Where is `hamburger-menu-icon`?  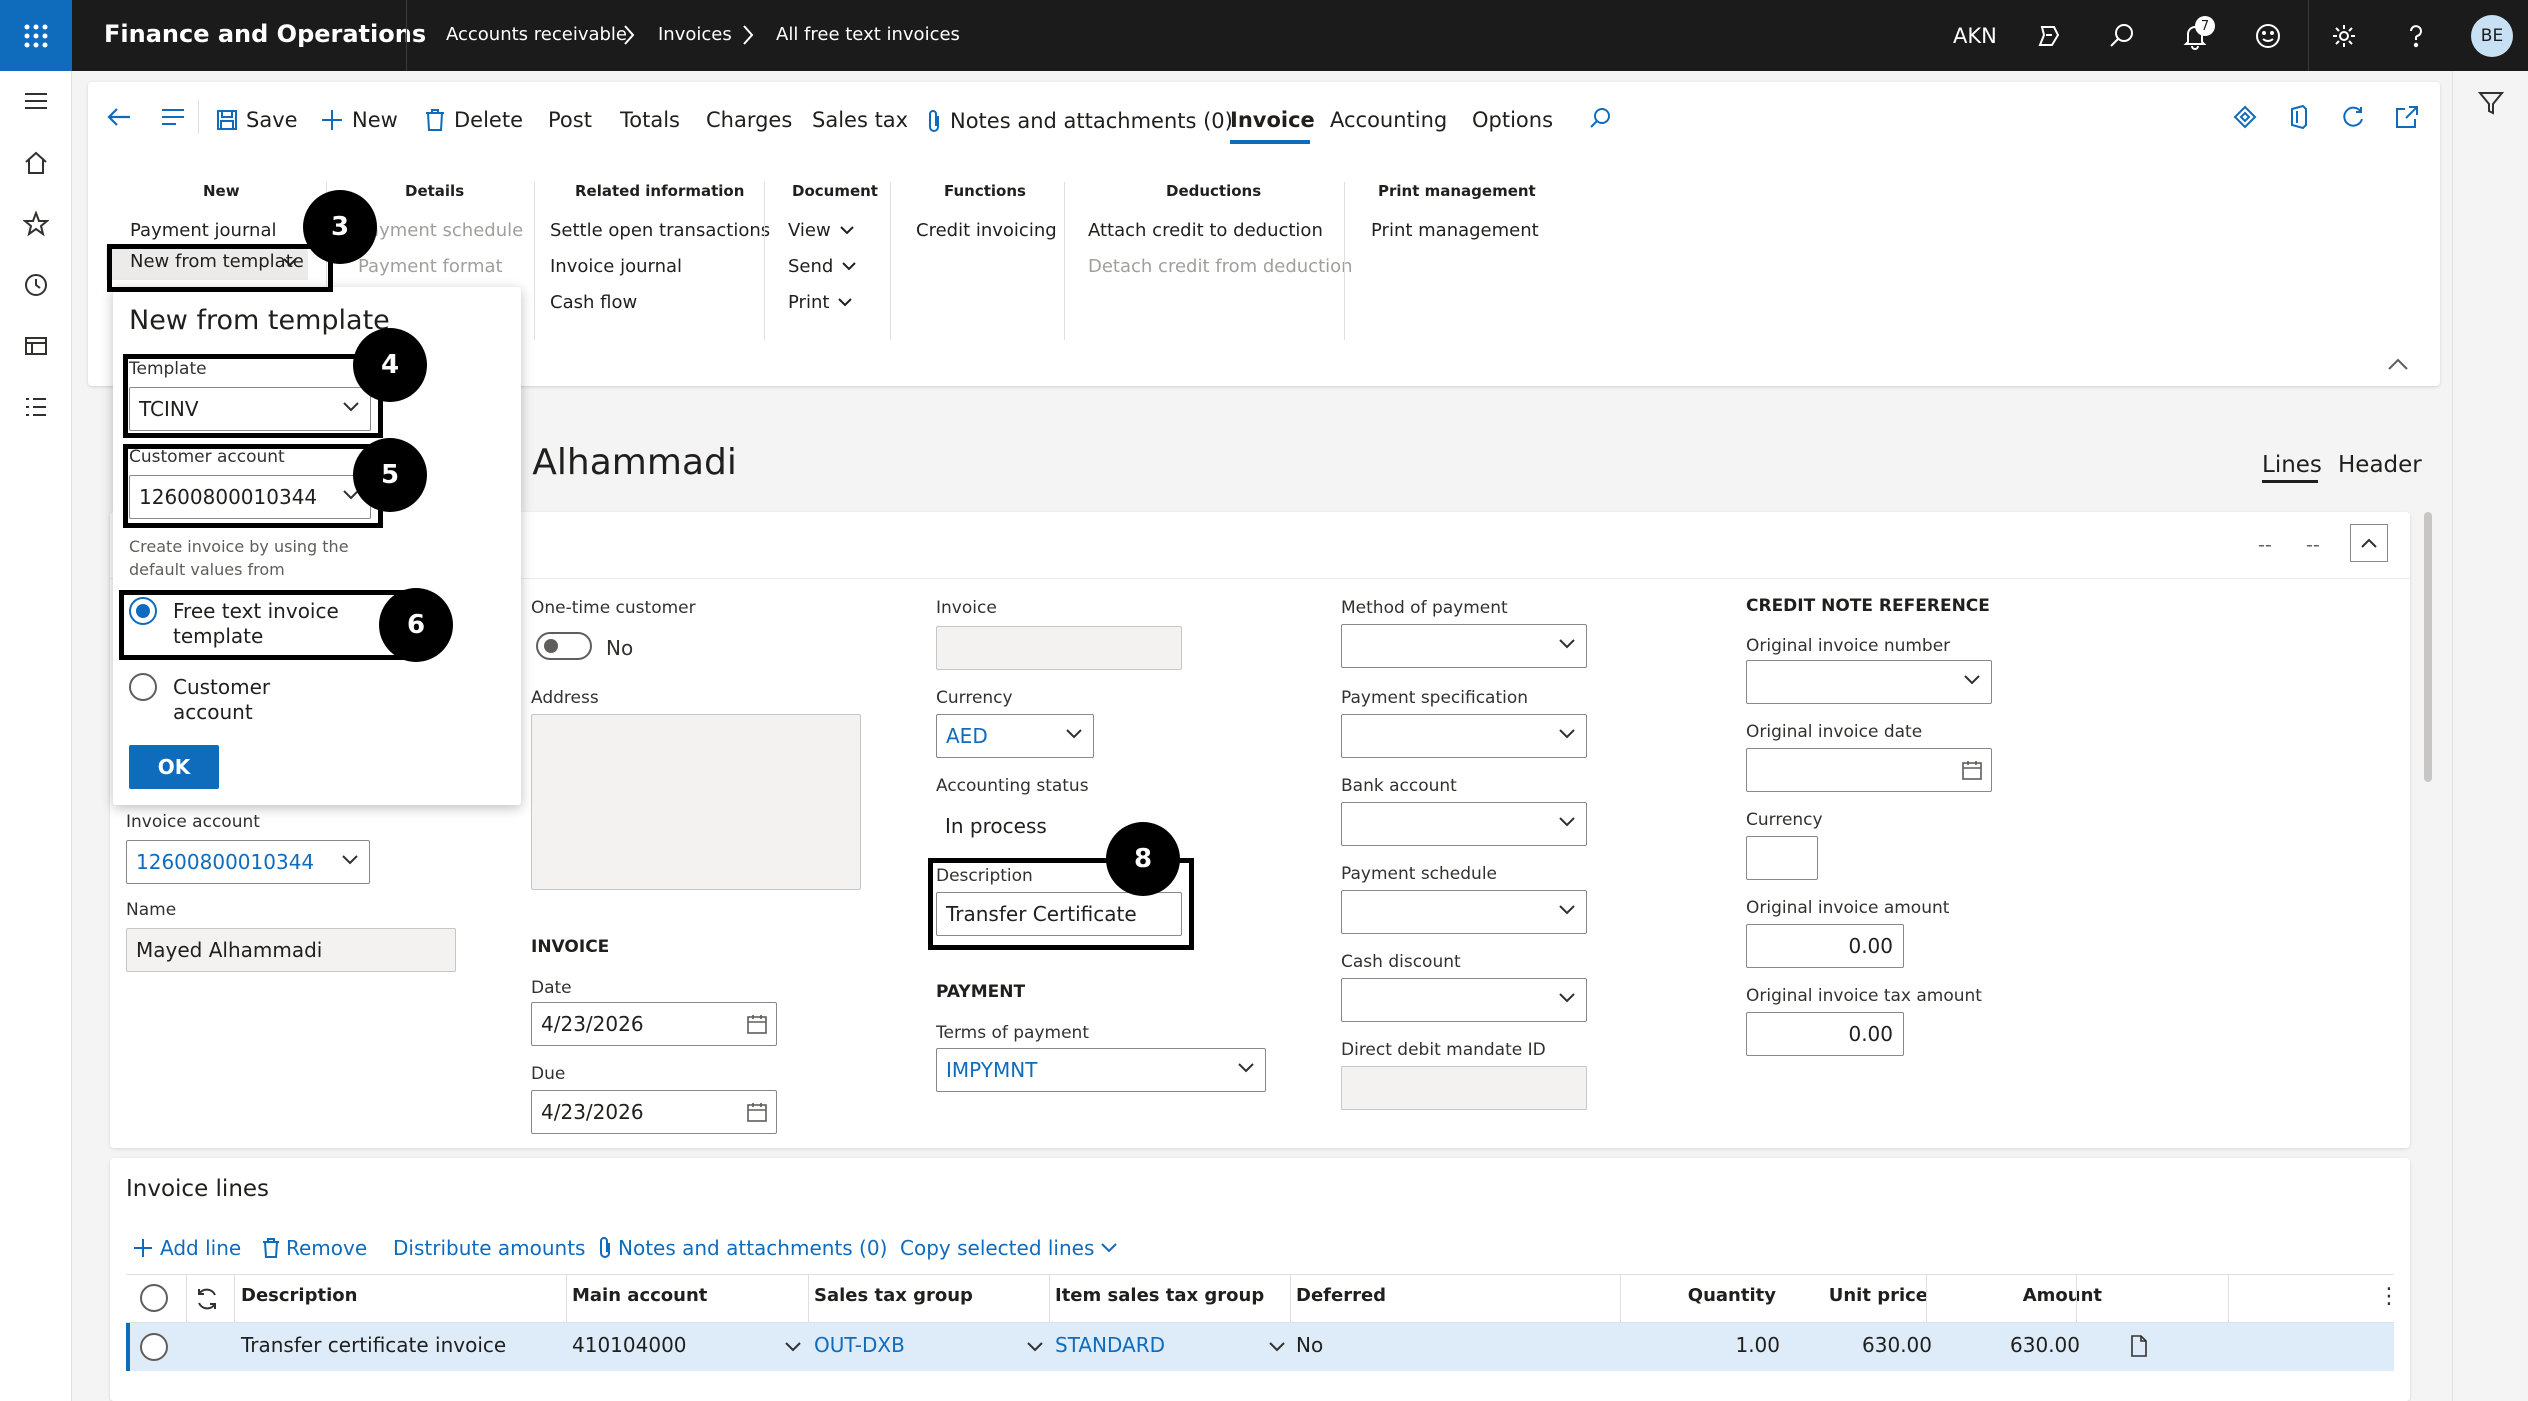
hamburger-menu-icon is located at coordinates (36, 101).